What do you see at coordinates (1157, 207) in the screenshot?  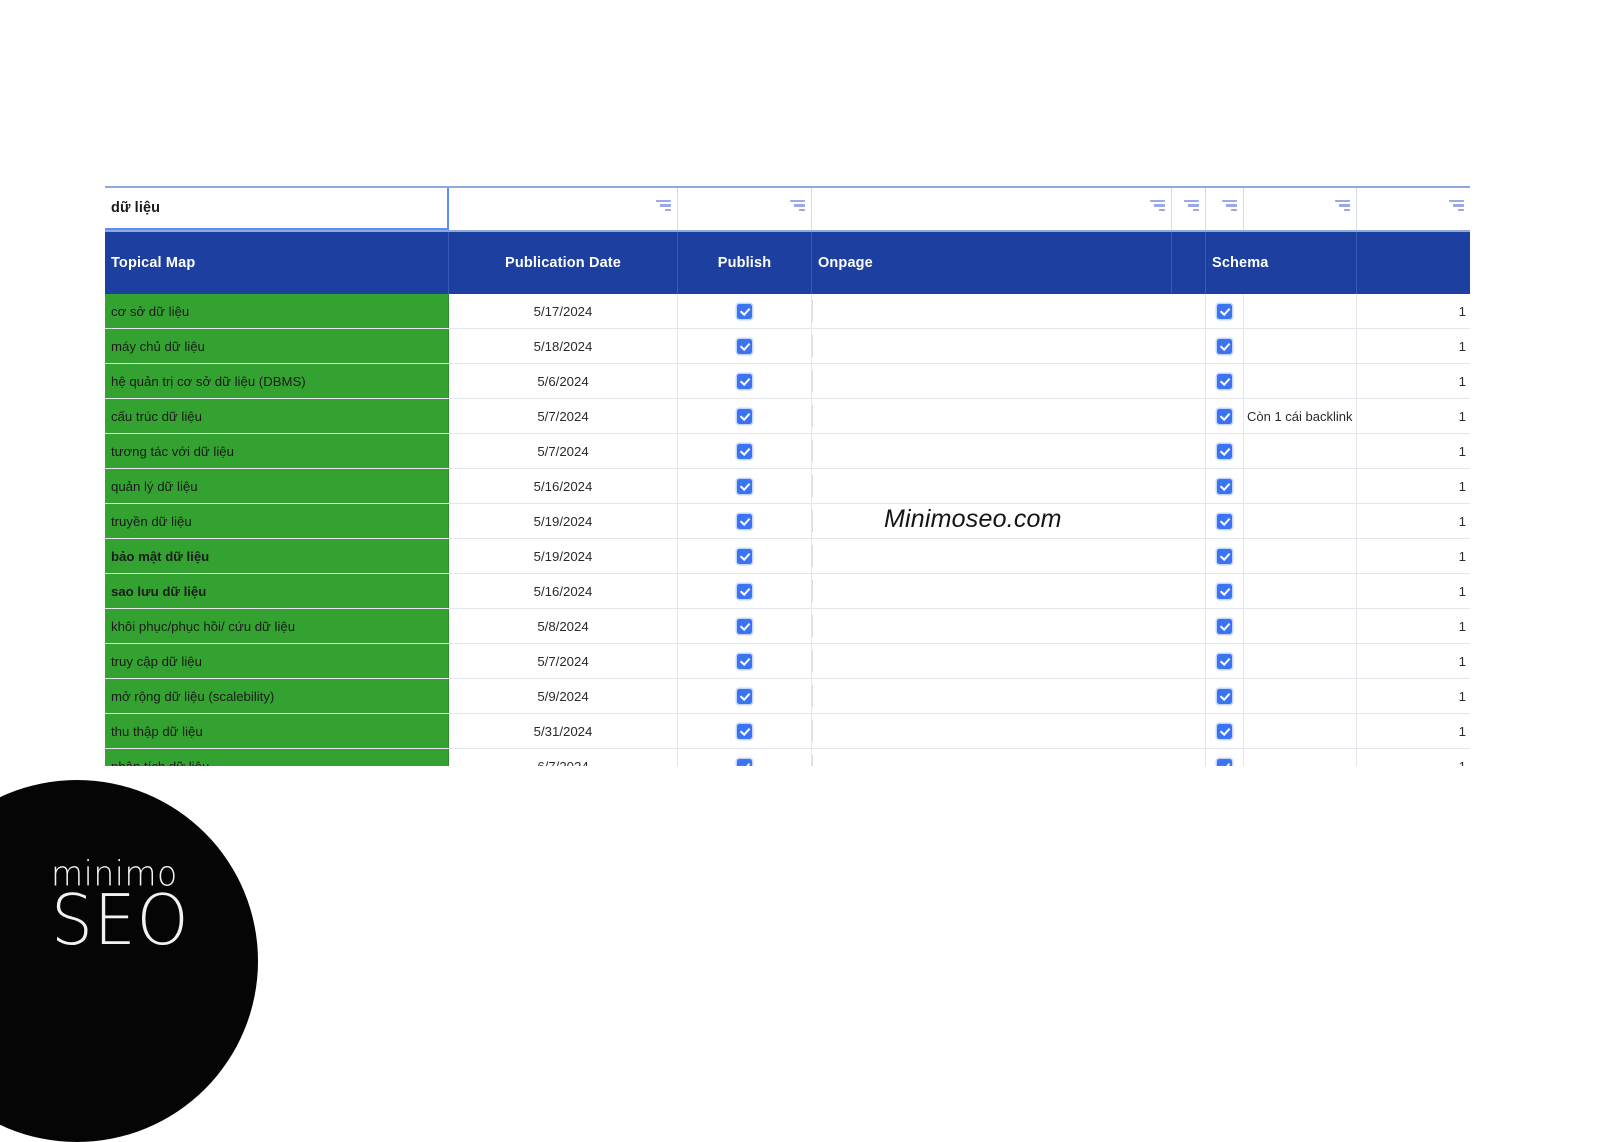 I see `filter-icon-onpage` at bounding box center [1157, 207].